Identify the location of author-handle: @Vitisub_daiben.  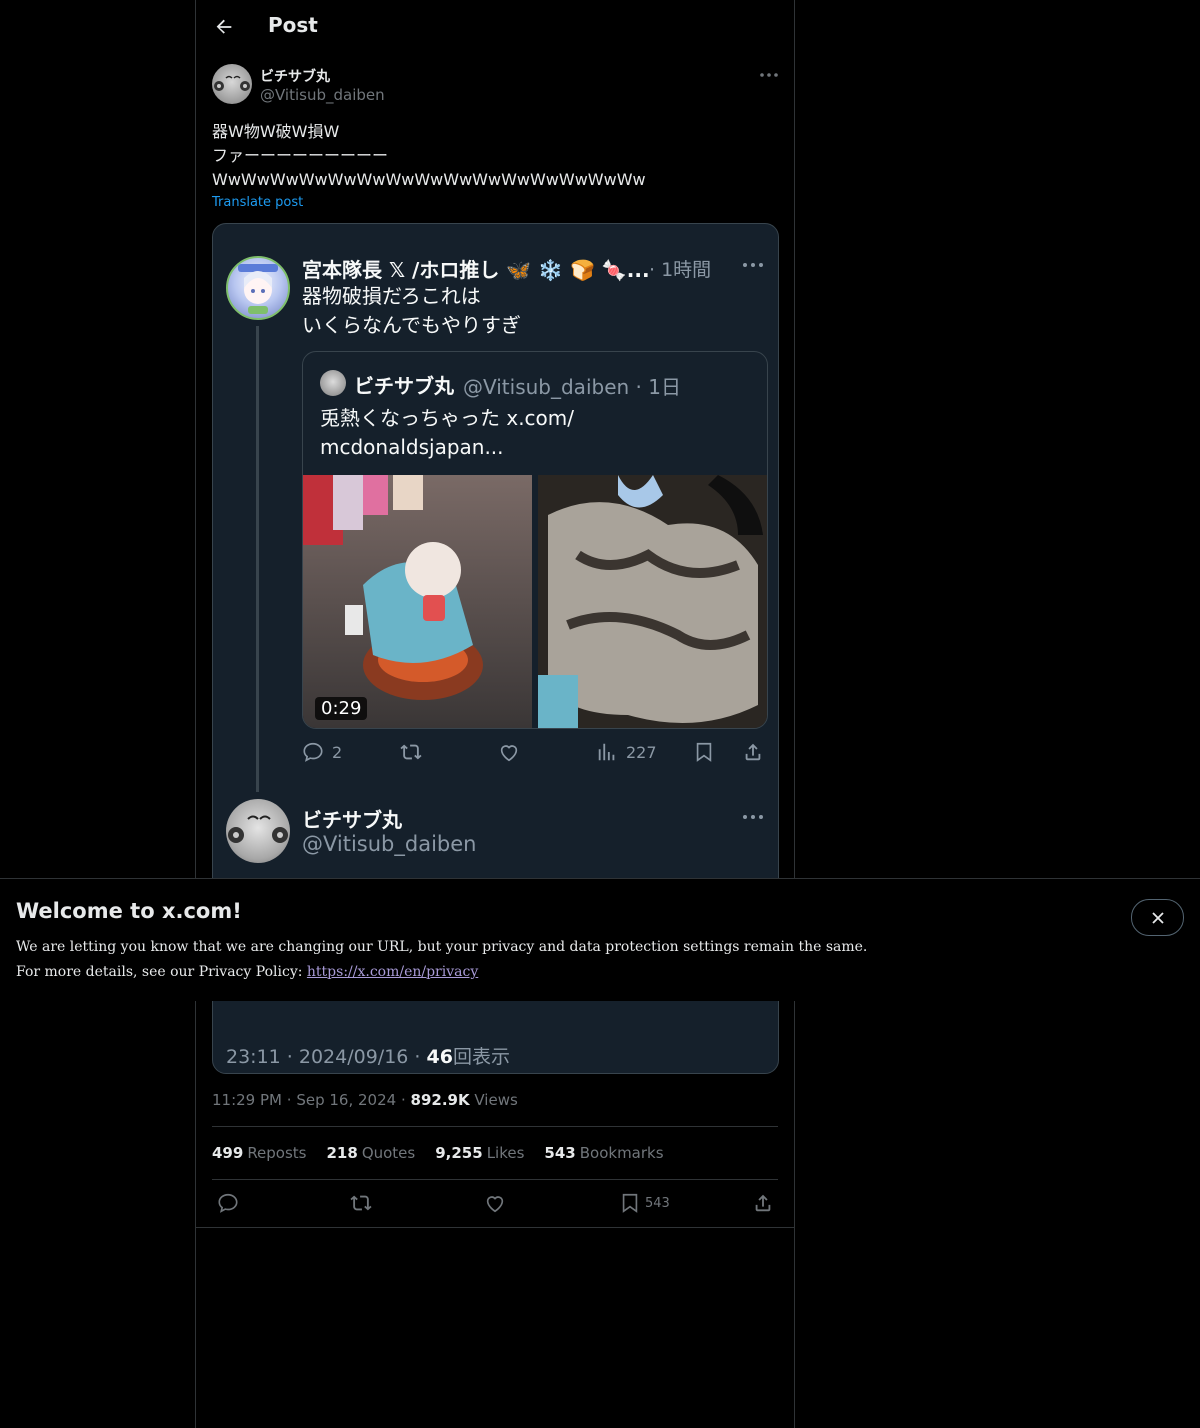
(322, 95).